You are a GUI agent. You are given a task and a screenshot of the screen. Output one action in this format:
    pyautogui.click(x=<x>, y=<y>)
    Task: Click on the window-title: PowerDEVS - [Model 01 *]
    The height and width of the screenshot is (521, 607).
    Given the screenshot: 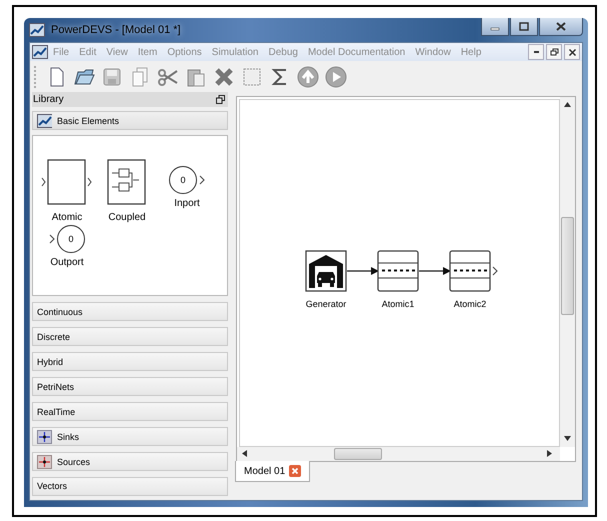 What is the action you would take?
    pyautogui.click(x=116, y=30)
    